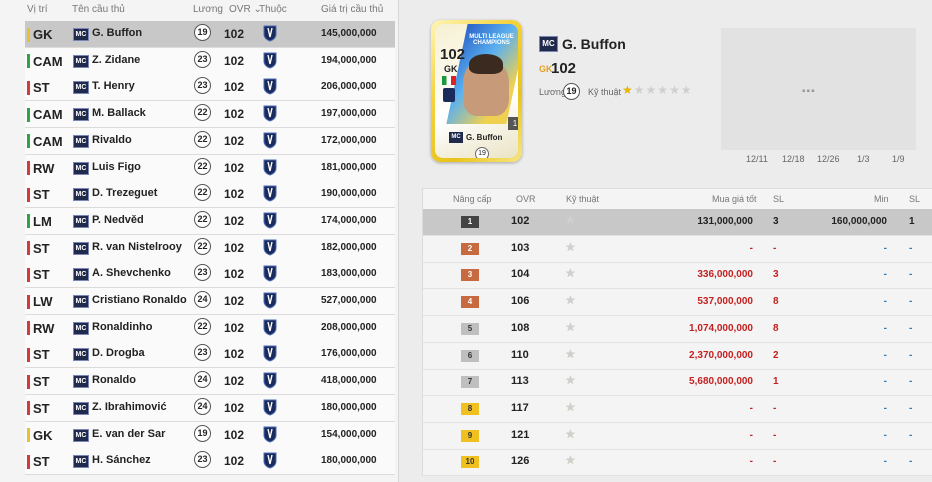  I want to click on upgrade-row: 9 121 ★ ★ ★ ★ ★ ★ - - - -, so click(677, 436).